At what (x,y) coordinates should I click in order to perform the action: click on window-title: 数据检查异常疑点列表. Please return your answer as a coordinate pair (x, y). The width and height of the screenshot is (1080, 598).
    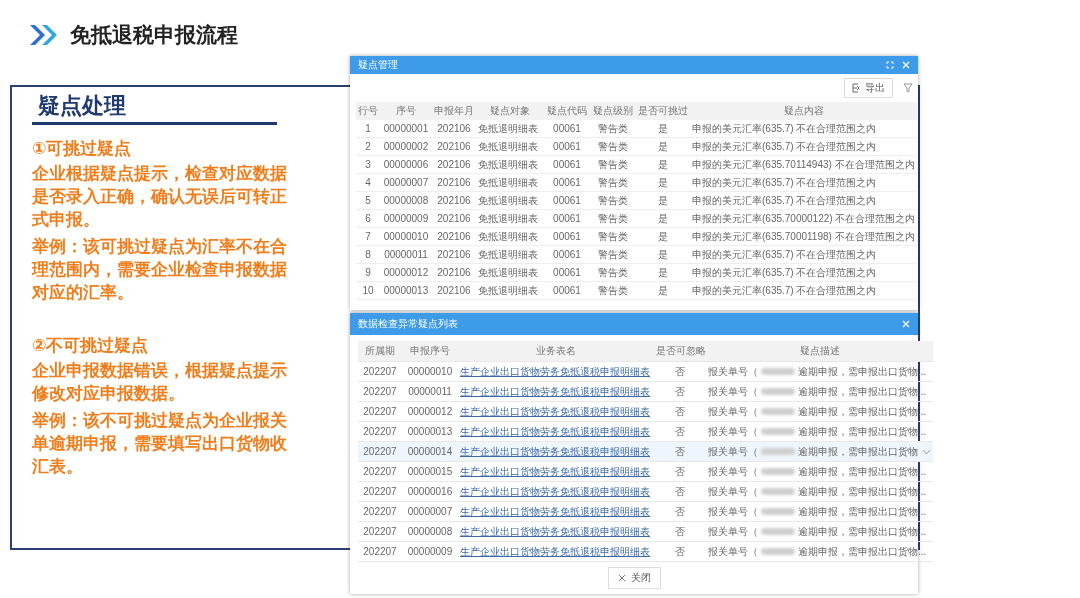
    Looking at the image, I should click on (408, 324).